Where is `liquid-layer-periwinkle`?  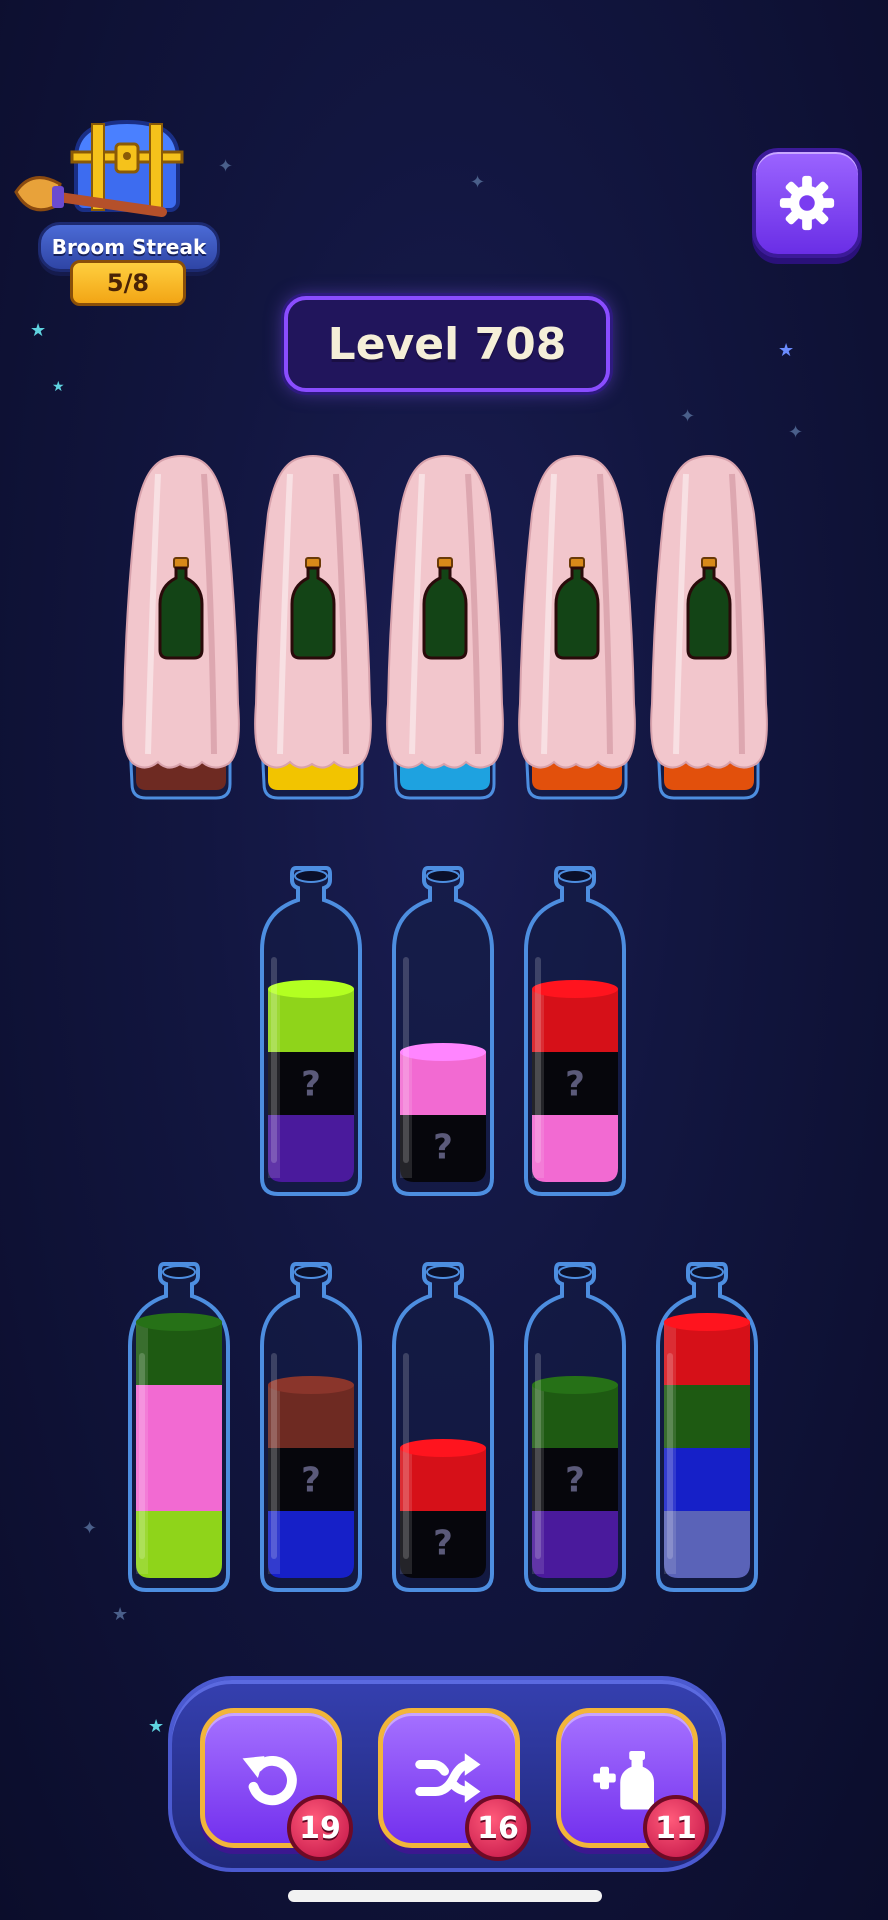
liquid-layer-periwinkle is located at coordinates (707, 1544).